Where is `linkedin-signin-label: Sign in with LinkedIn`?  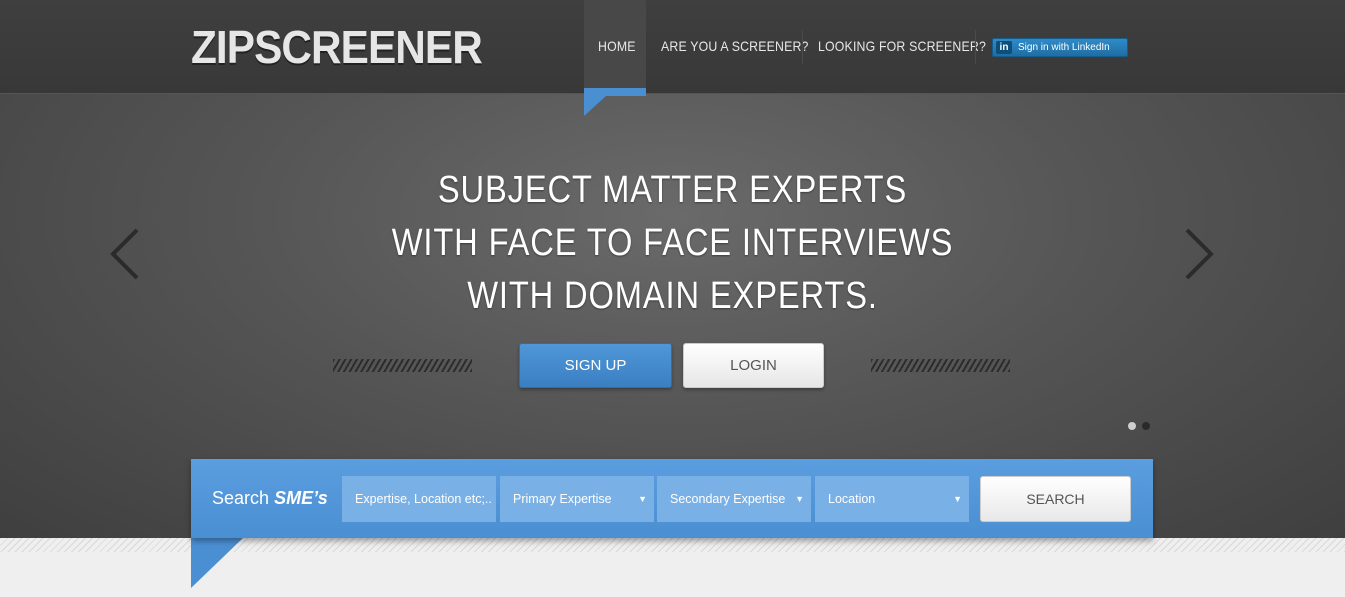
linkedin-signin-label: Sign in with LinkedIn is located at coordinates (1064, 47).